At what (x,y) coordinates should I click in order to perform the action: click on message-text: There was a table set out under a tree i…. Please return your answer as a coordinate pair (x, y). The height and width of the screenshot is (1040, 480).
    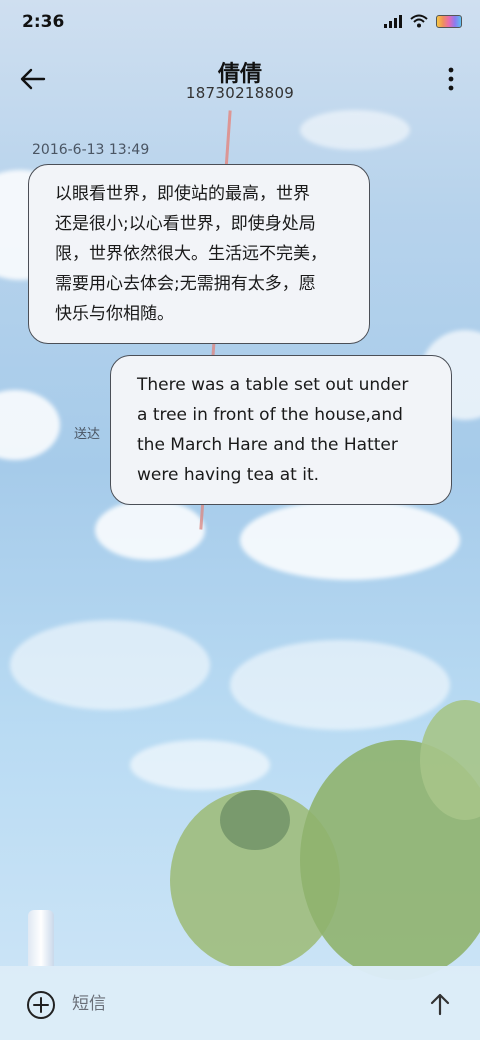
    Looking at the image, I should click on (273, 430).